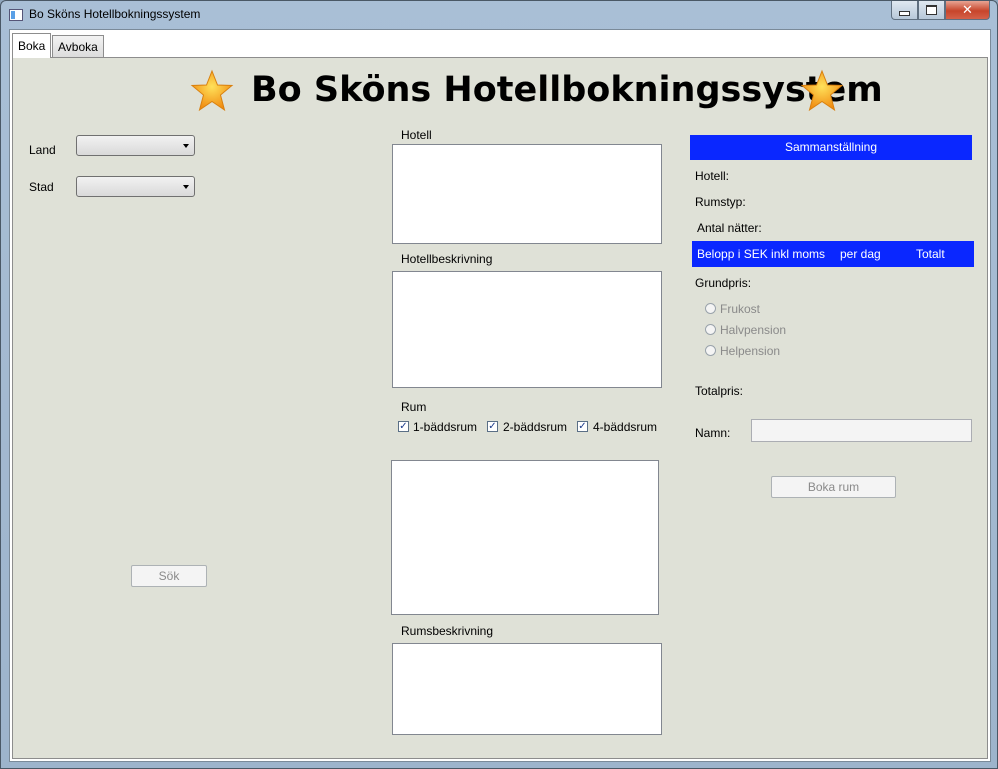 This screenshot has width=998, height=769. What do you see at coordinates (416, 135) in the screenshot?
I see `hotel-label: Hotell` at bounding box center [416, 135].